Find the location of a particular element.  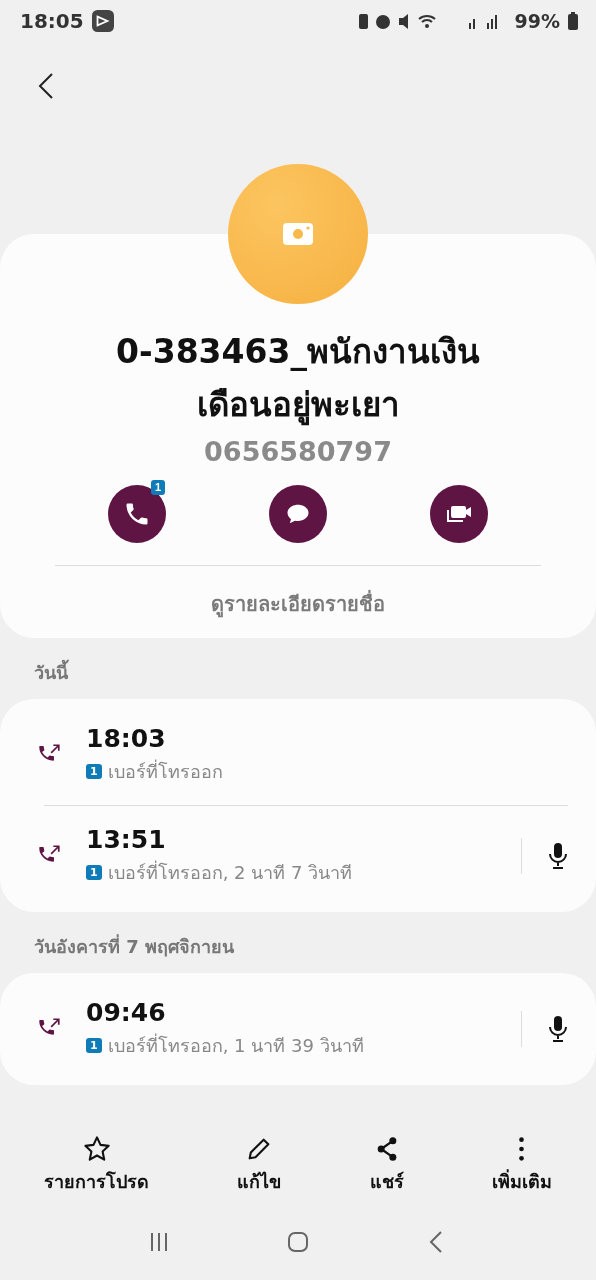

battery-icon is located at coordinates (573, 21).